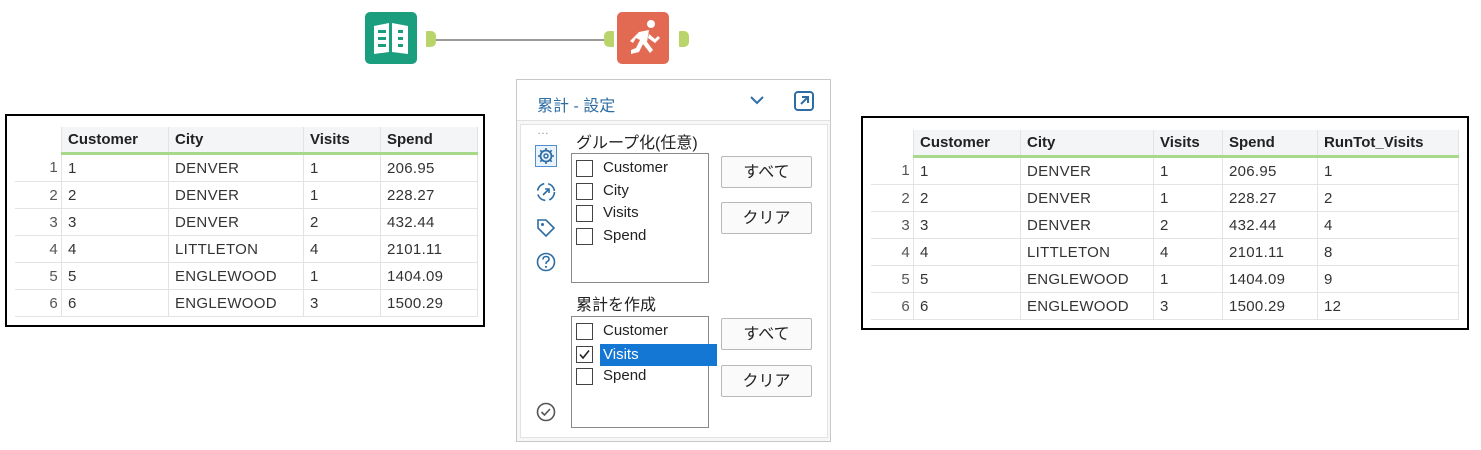 The height and width of the screenshot is (450, 1481). Describe the element at coordinates (609, 39) in the screenshot. I see `input-anchor` at that location.